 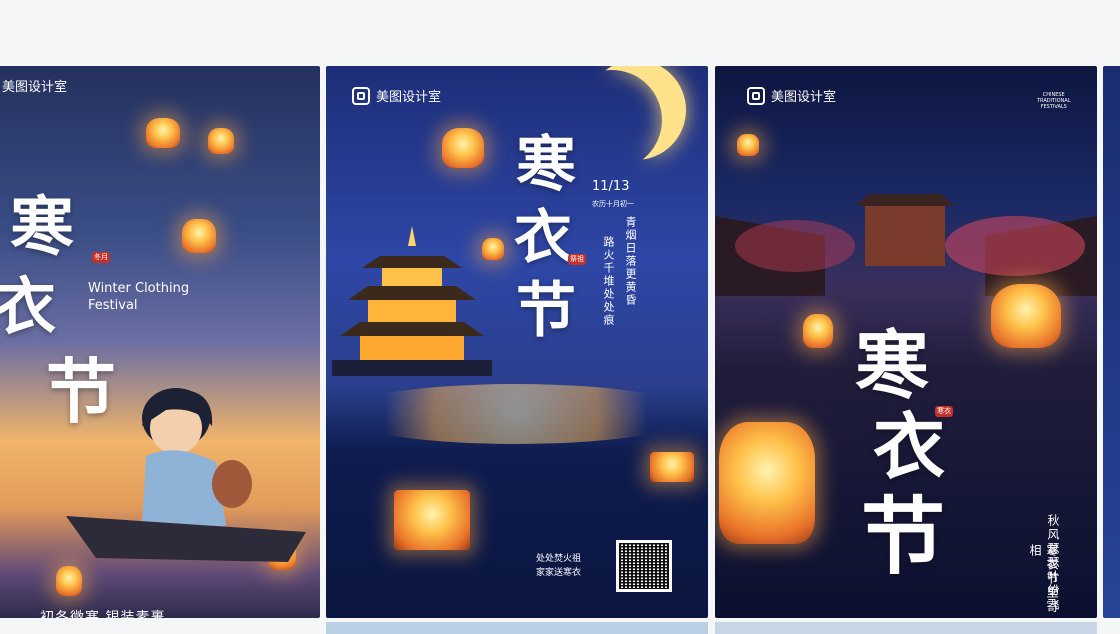 I want to click on lantern-lights-glow, so click(x=516, y=414).